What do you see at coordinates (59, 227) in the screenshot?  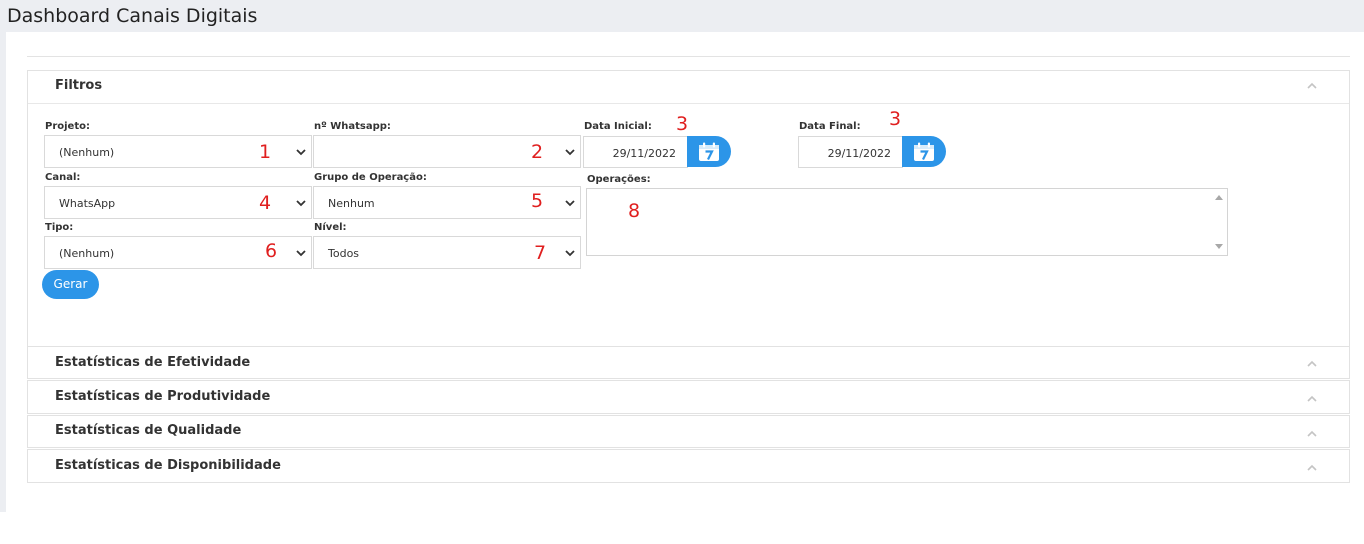 I see `tipo-label: Tipo:` at bounding box center [59, 227].